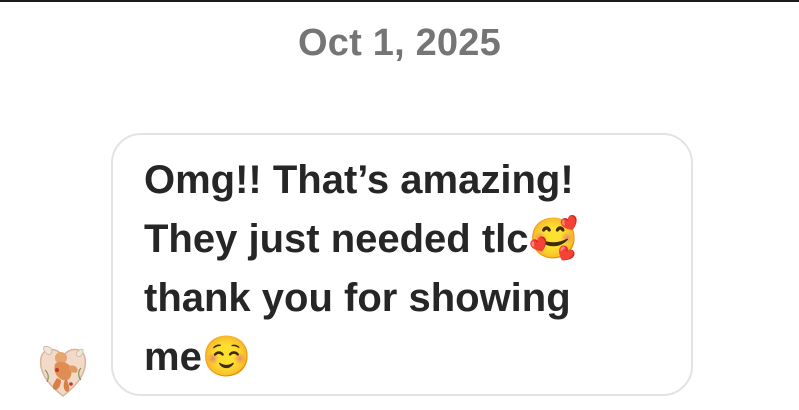  What do you see at coordinates (399, 43) in the screenshot?
I see `date-separator: Oct 1, 2025` at bounding box center [399, 43].